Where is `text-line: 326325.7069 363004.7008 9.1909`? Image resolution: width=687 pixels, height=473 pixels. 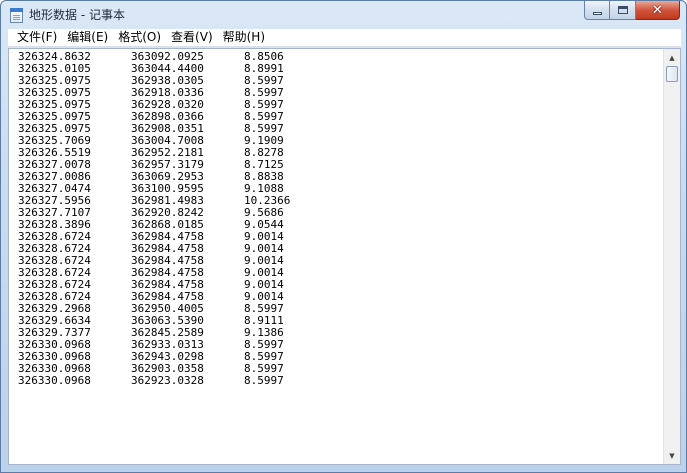
text-line: 326325.7069 363004.7008 9.1909 is located at coordinates (341, 141).